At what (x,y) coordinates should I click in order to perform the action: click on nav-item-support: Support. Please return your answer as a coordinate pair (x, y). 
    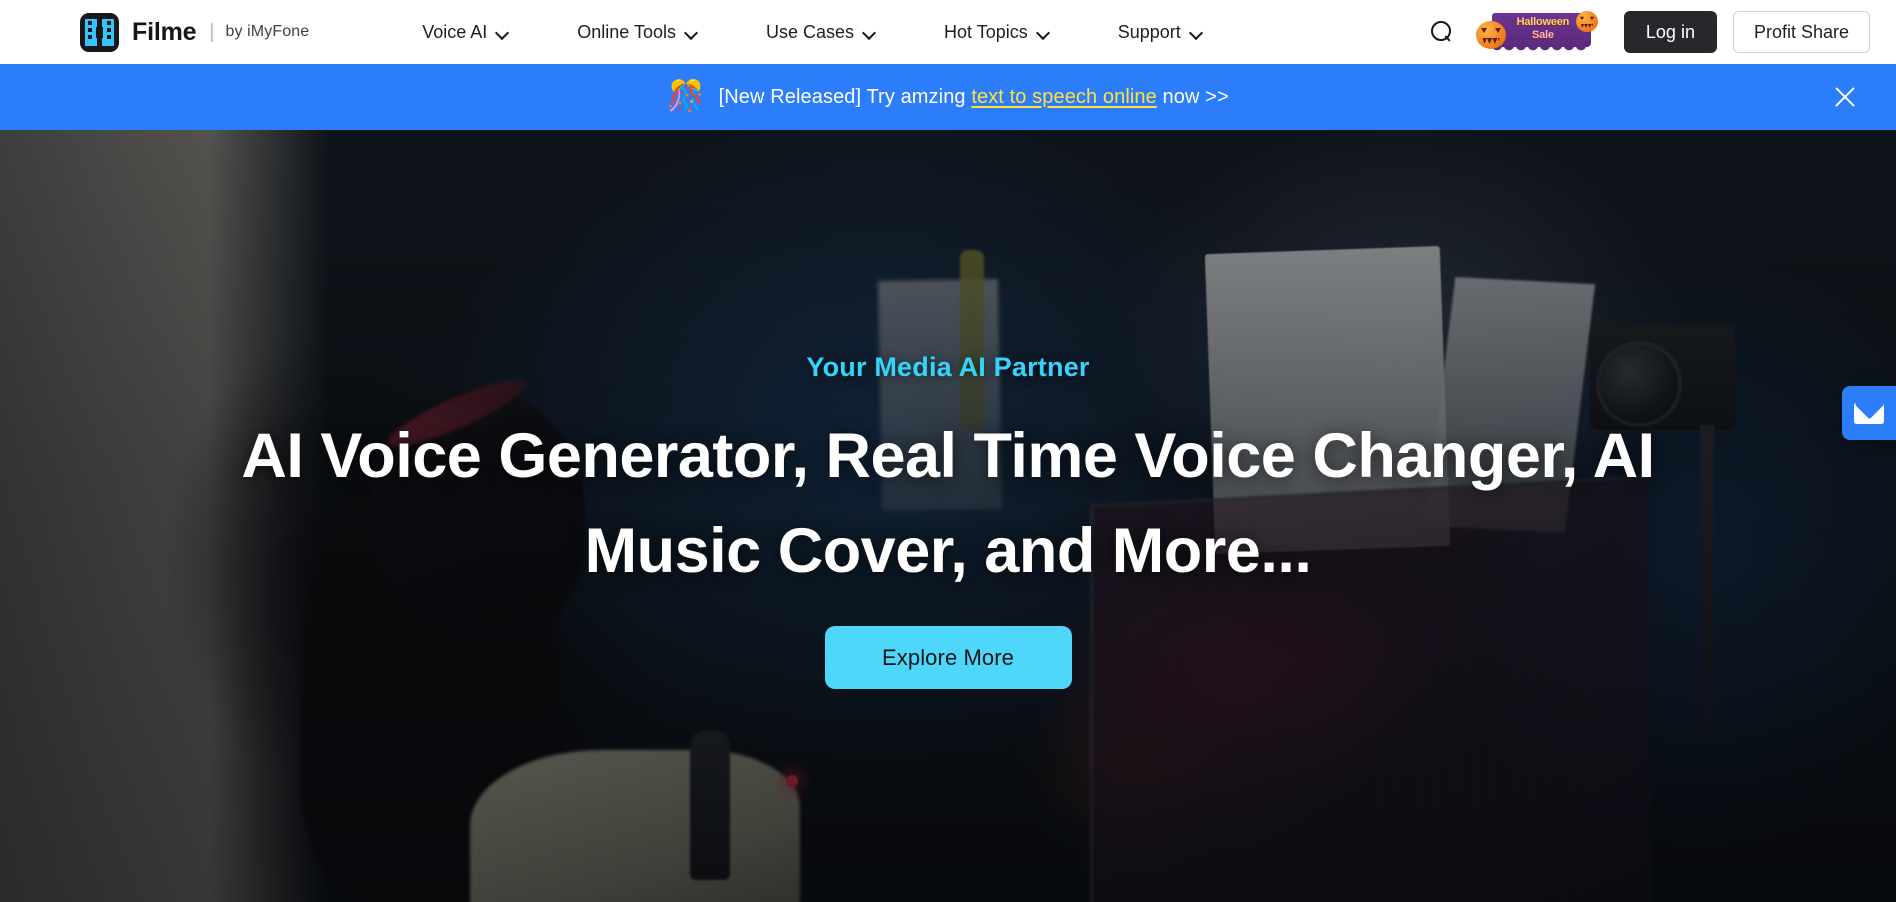
    Looking at the image, I should click on (1160, 32).